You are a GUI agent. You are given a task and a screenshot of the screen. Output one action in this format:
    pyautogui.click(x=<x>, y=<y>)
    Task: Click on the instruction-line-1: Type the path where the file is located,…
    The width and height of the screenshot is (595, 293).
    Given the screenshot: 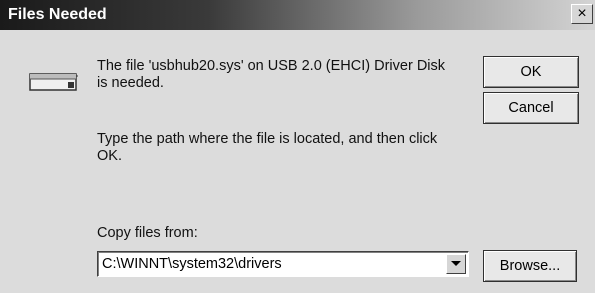 What is the action you would take?
    pyautogui.click(x=267, y=139)
    